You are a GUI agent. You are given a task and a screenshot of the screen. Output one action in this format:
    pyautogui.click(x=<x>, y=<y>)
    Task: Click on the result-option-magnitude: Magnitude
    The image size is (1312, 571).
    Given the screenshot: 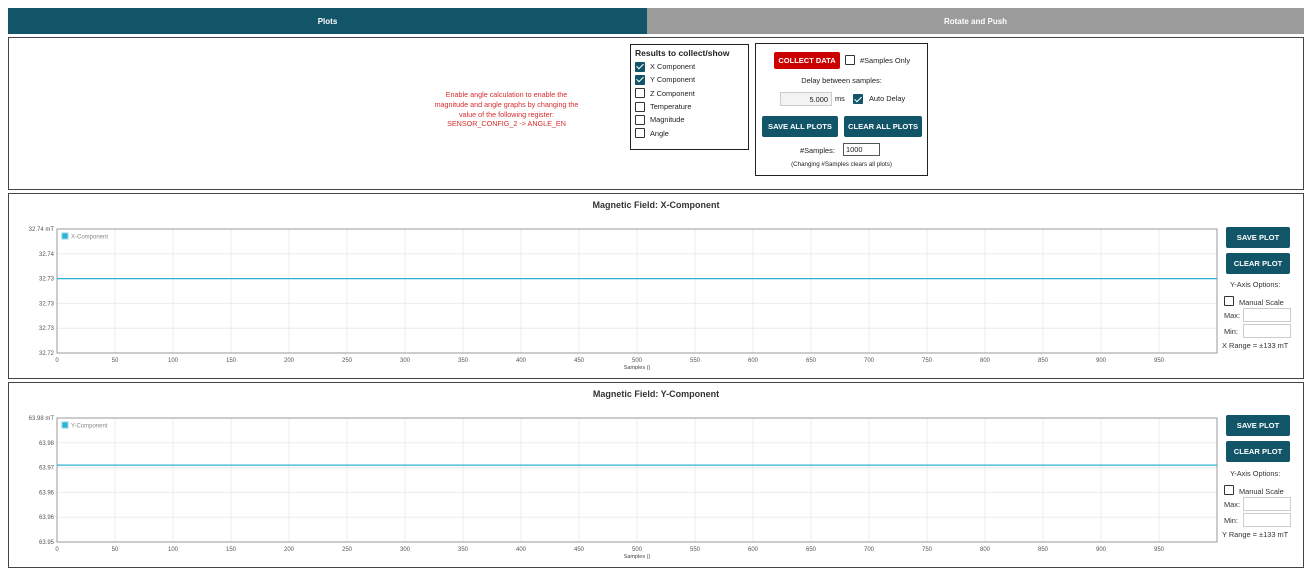 What is the action you would take?
    pyautogui.click(x=689, y=119)
    